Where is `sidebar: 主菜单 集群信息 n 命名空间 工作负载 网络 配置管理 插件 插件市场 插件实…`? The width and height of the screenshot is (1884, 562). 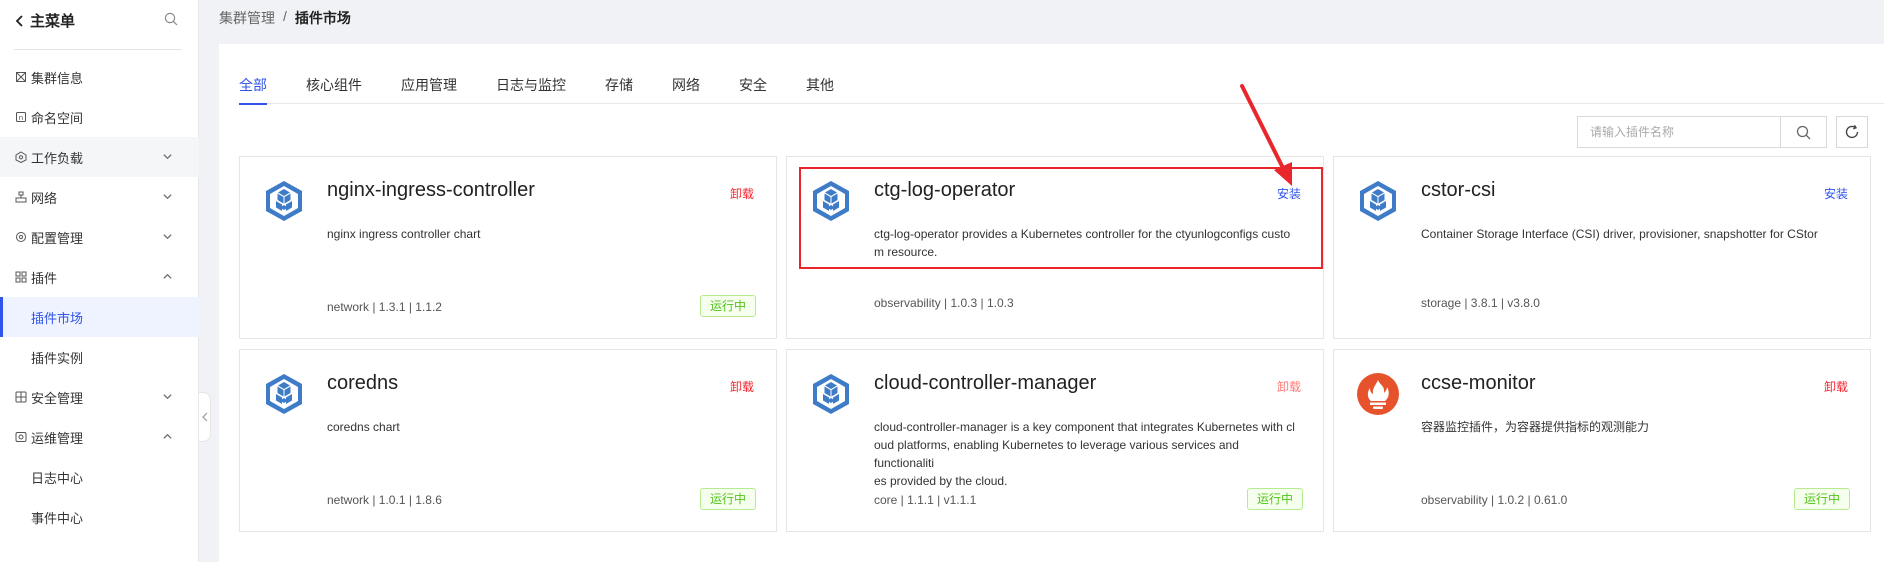
sidebar: 主菜单 集群信息 n 命名空间 工作负载 网络 配置管理 插件 插件市场 插件实… is located at coordinates (99, 281).